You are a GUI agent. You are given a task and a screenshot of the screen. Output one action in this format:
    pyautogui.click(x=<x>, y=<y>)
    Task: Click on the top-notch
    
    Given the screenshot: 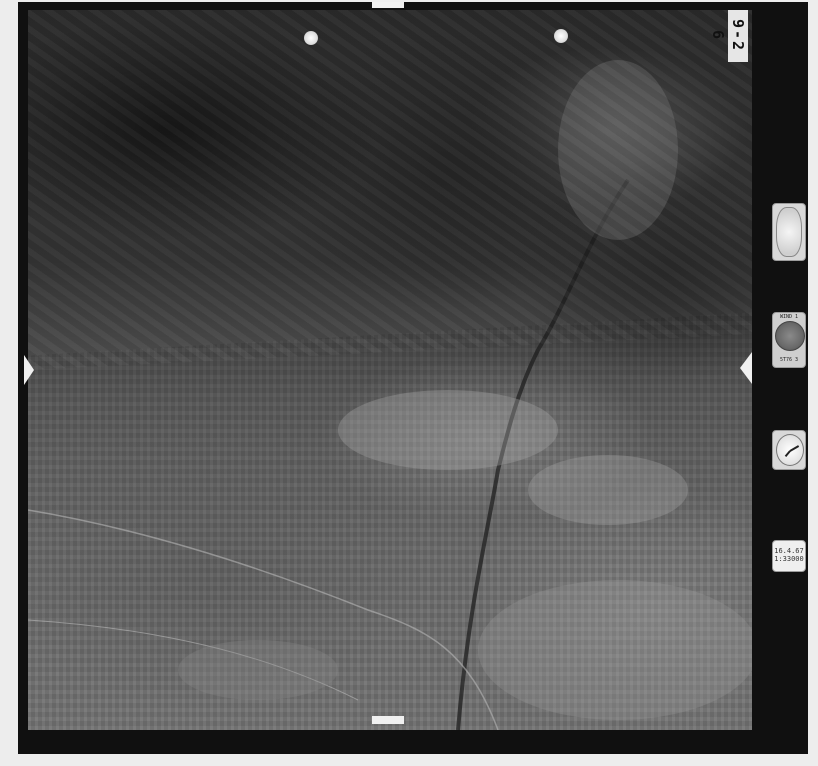 What is the action you would take?
    pyautogui.click(x=388, y=5)
    